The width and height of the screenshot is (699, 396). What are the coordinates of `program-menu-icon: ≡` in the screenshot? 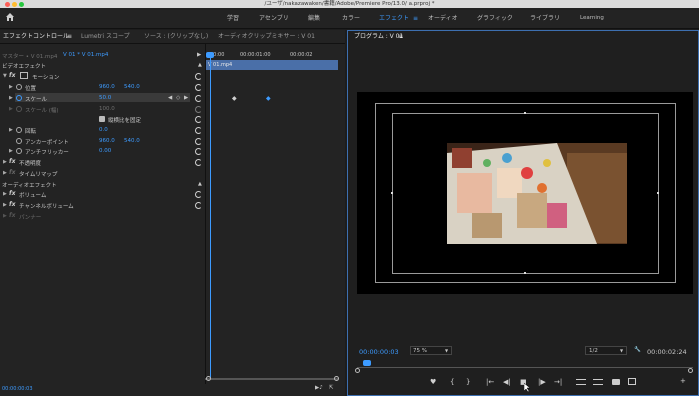 It's located at (400, 37).